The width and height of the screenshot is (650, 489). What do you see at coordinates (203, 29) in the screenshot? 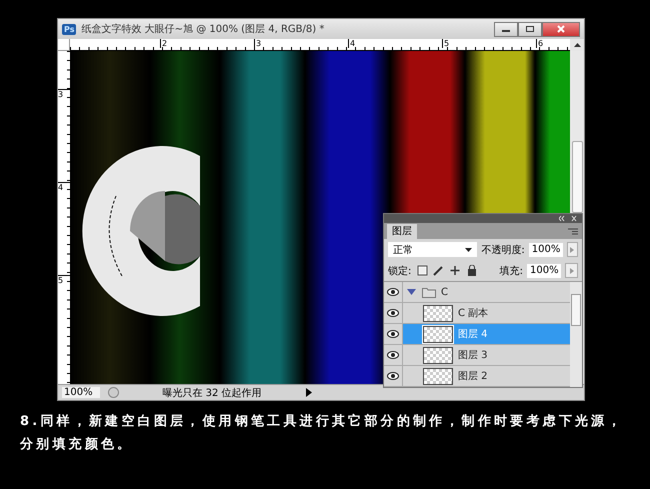
I see `window-title: 纸盒文字特效 大眼仔~旭 @ 100% (图层 4, RGB/8) *` at bounding box center [203, 29].